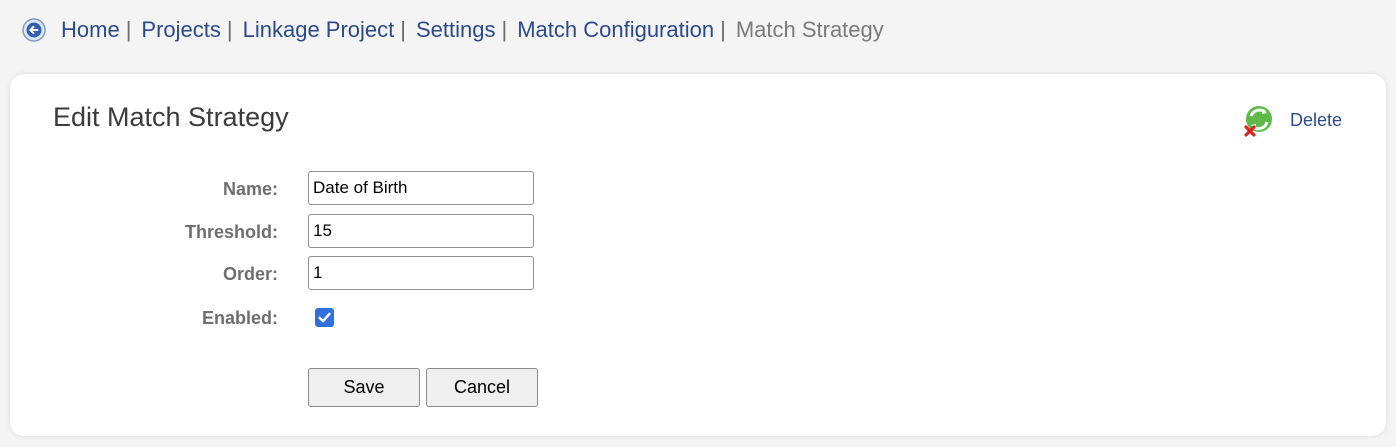 This screenshot has width=1396, height=447. What do you see at coordinates (250, 274) in the screenshot?
I see `order-label: Order:` at bounding box center [250, 274].